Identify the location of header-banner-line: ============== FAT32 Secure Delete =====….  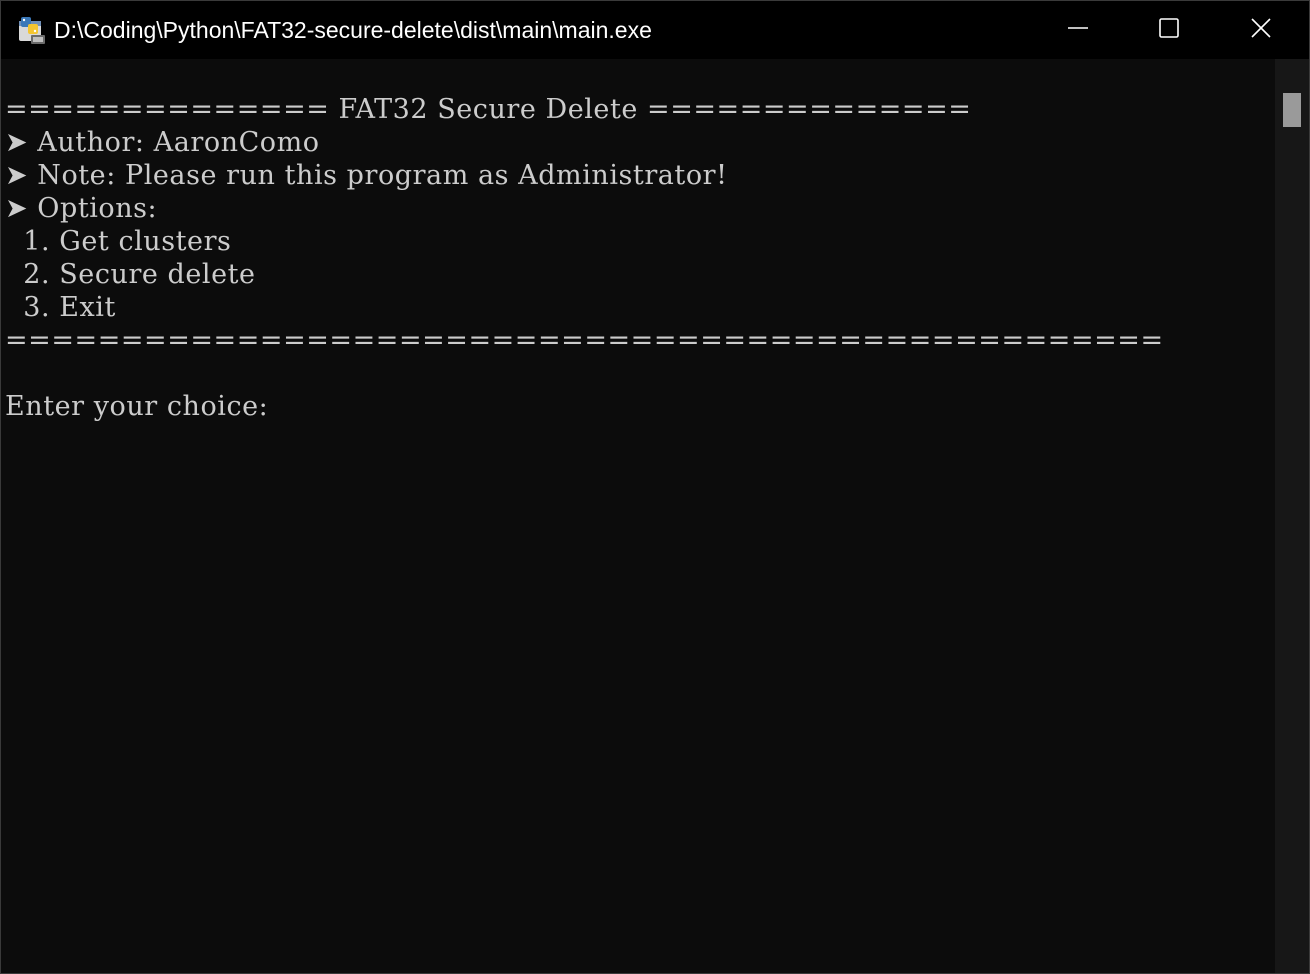
(488, 109).